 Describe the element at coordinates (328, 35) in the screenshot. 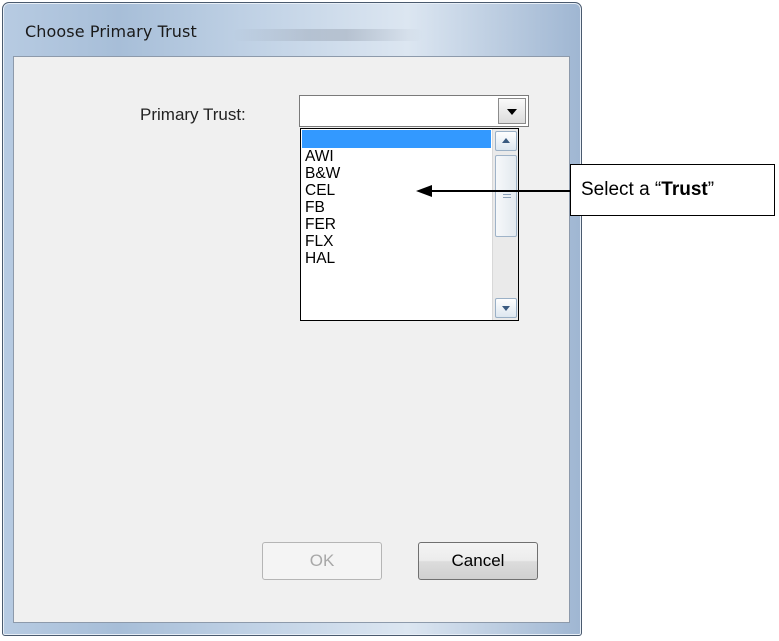

I see `title-bar-glass-reflection` at that location.